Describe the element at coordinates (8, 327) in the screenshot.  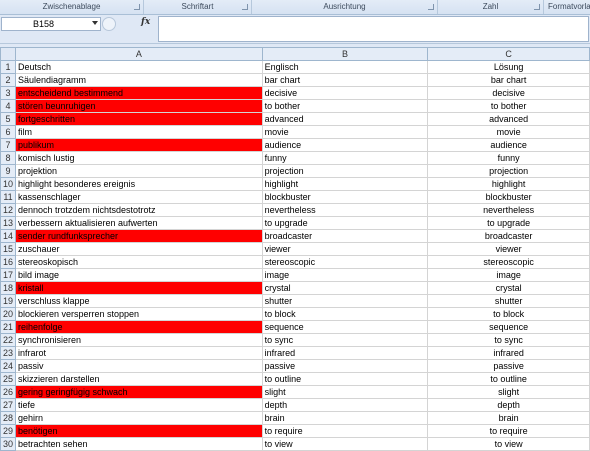
I see `row-number: 21` at that location.